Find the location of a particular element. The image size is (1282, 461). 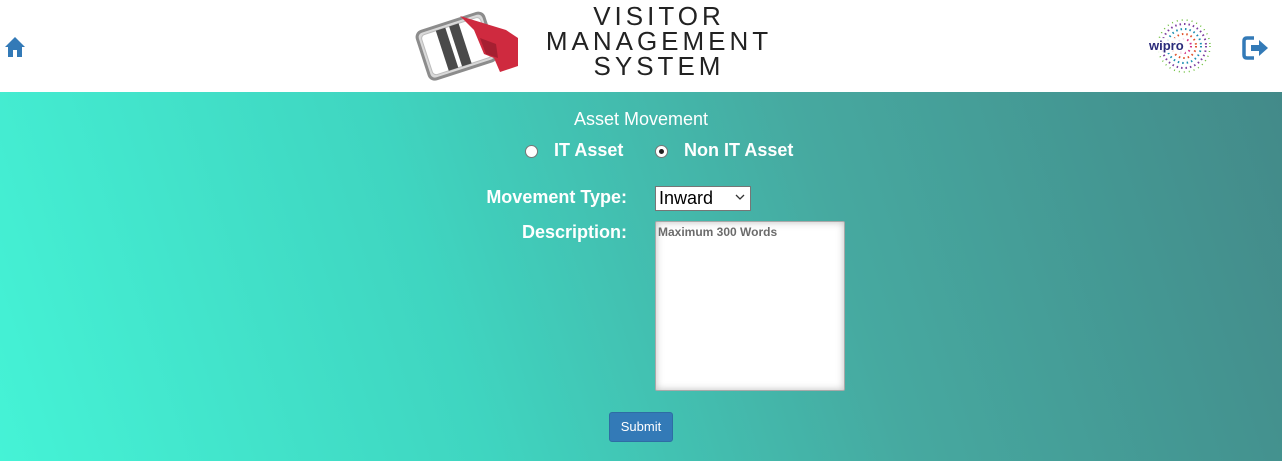

wipro-logo: wipro is located at coordinates (1179, 46).